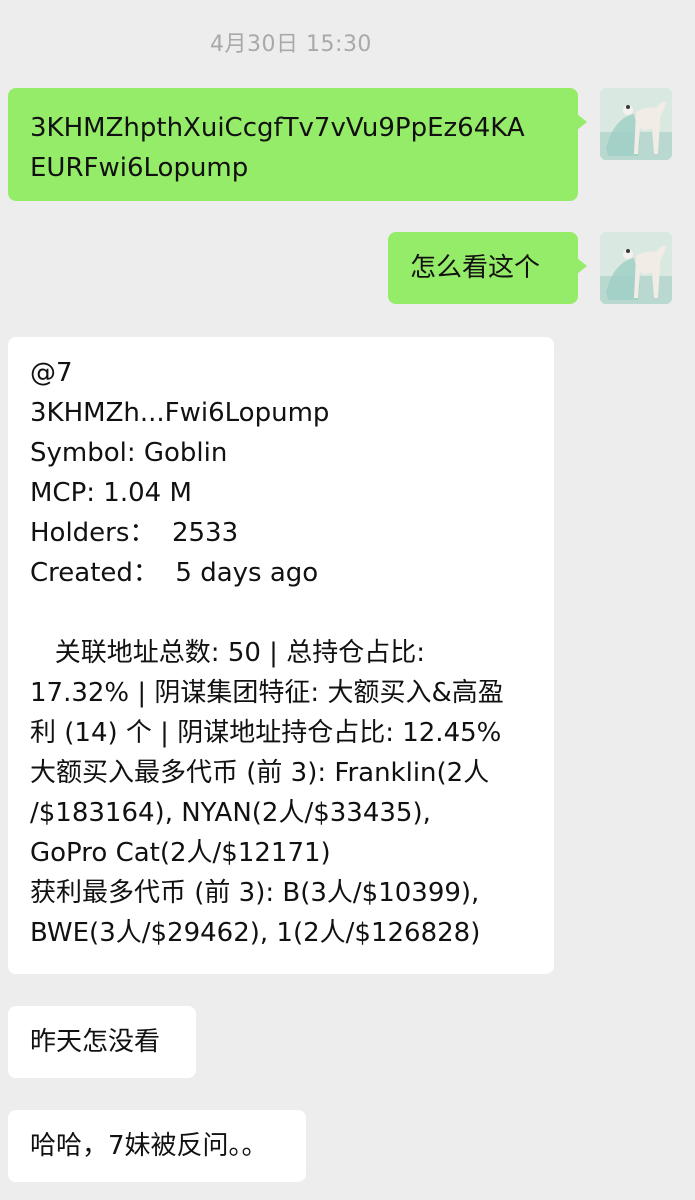  Describe the element at coordinates (287, 613) in the screenshot. I see `message-text-line` at that location.